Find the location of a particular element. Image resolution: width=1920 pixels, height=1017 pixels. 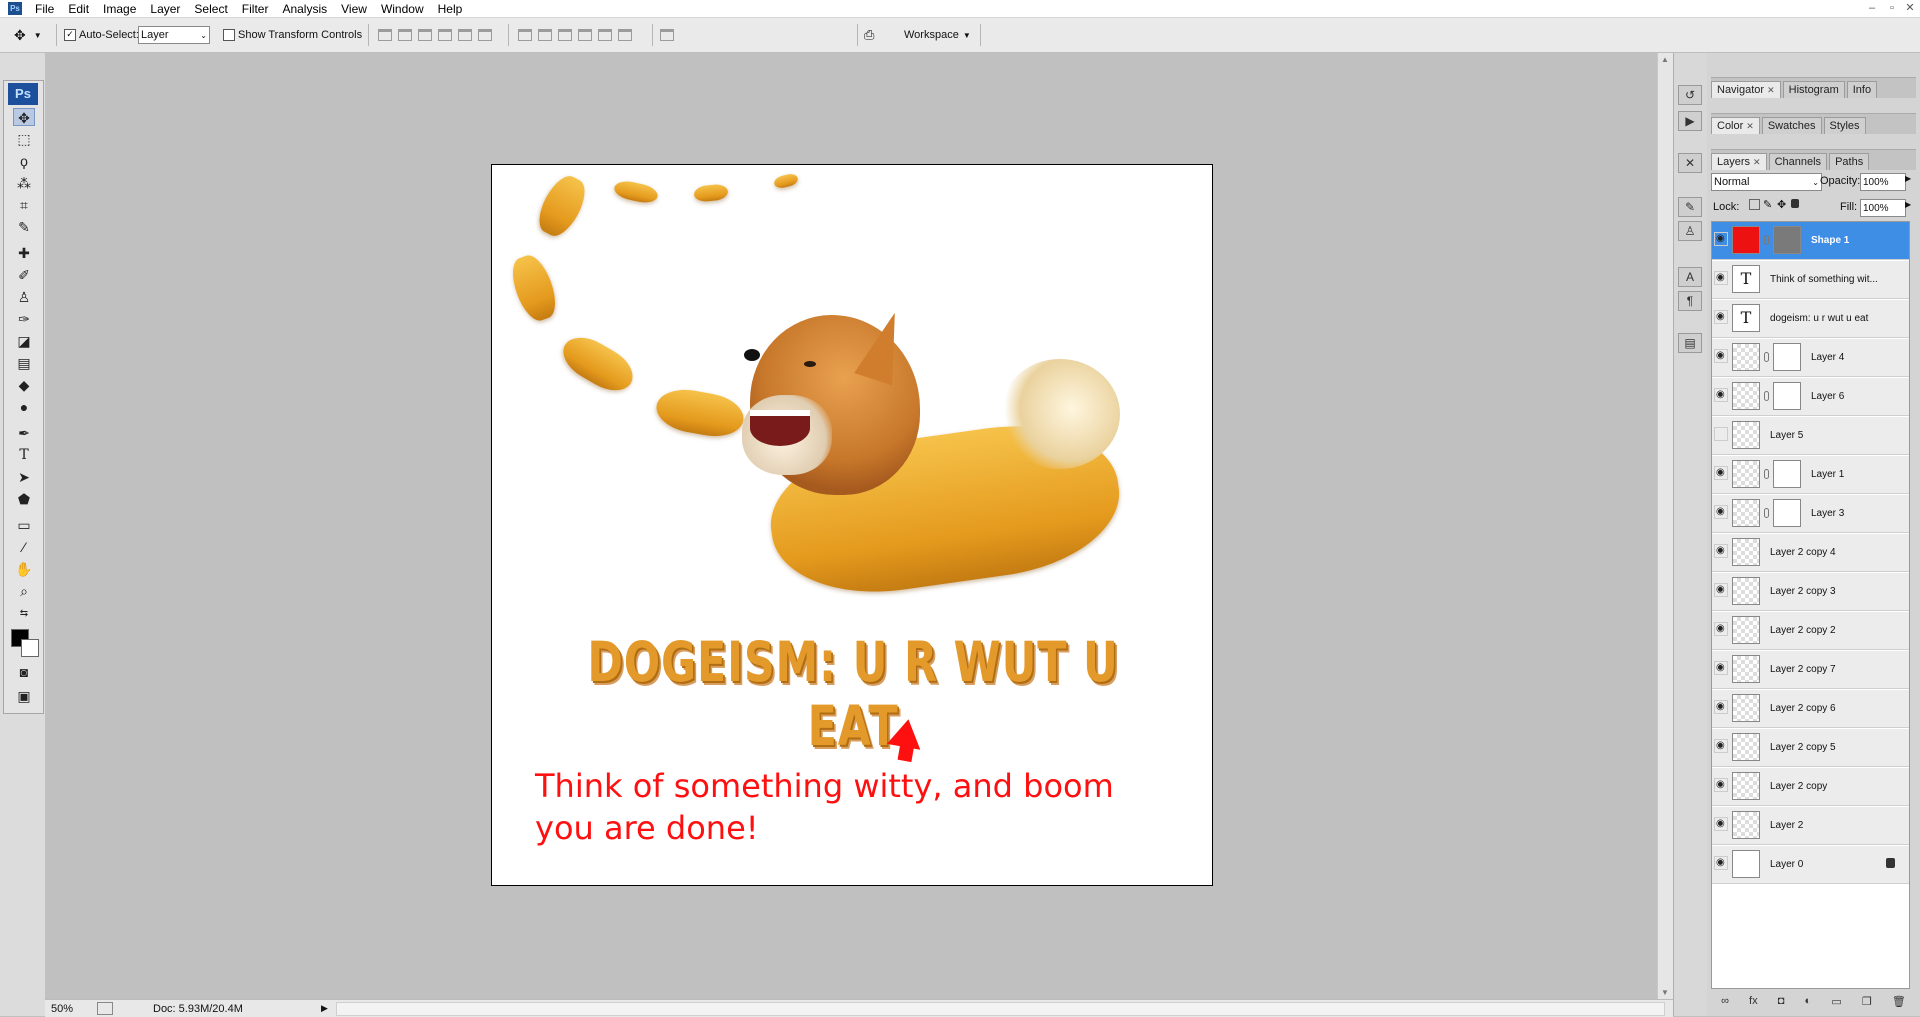

canvas-horizontal-scrollbar is located at coordinates (1000, 1008).